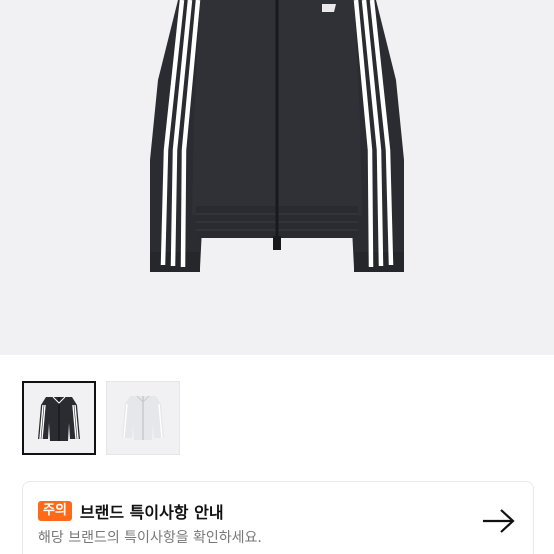 The image size is (554, 554). What do you see at coordinates (55, 511) in the screenshot?
I see `warning-badge: 주의` at bounding box center [55, 511].